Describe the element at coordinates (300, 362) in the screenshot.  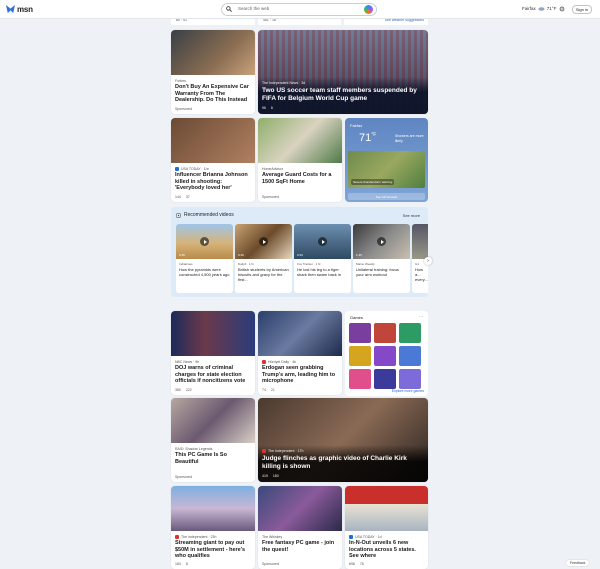
I see `card-source: Hürriyet Daily · 4h` at that location.